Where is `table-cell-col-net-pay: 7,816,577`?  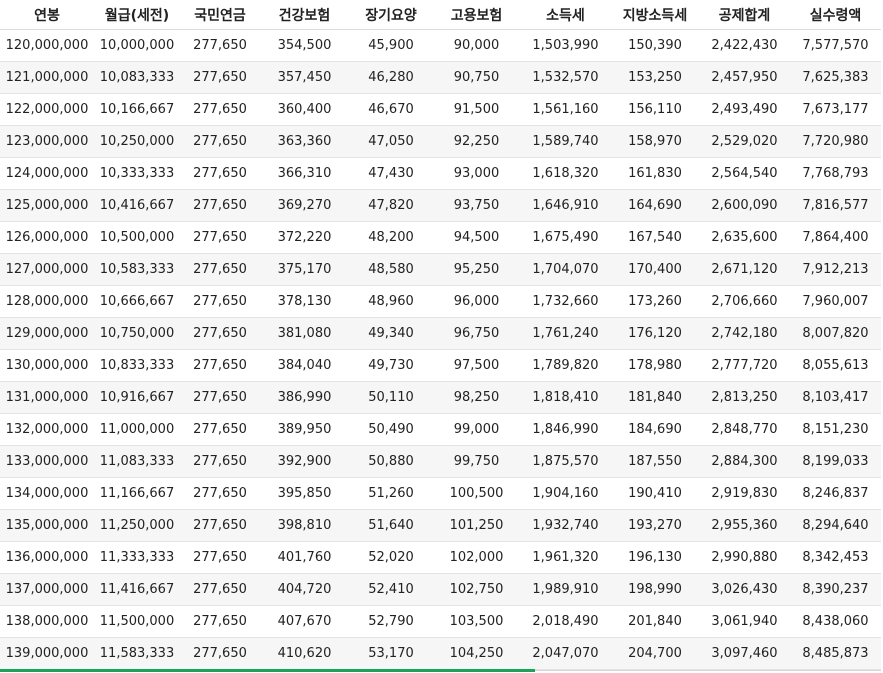 table-cell-col-net-pay: 7,816,577 is located at coordinates (835, 205).